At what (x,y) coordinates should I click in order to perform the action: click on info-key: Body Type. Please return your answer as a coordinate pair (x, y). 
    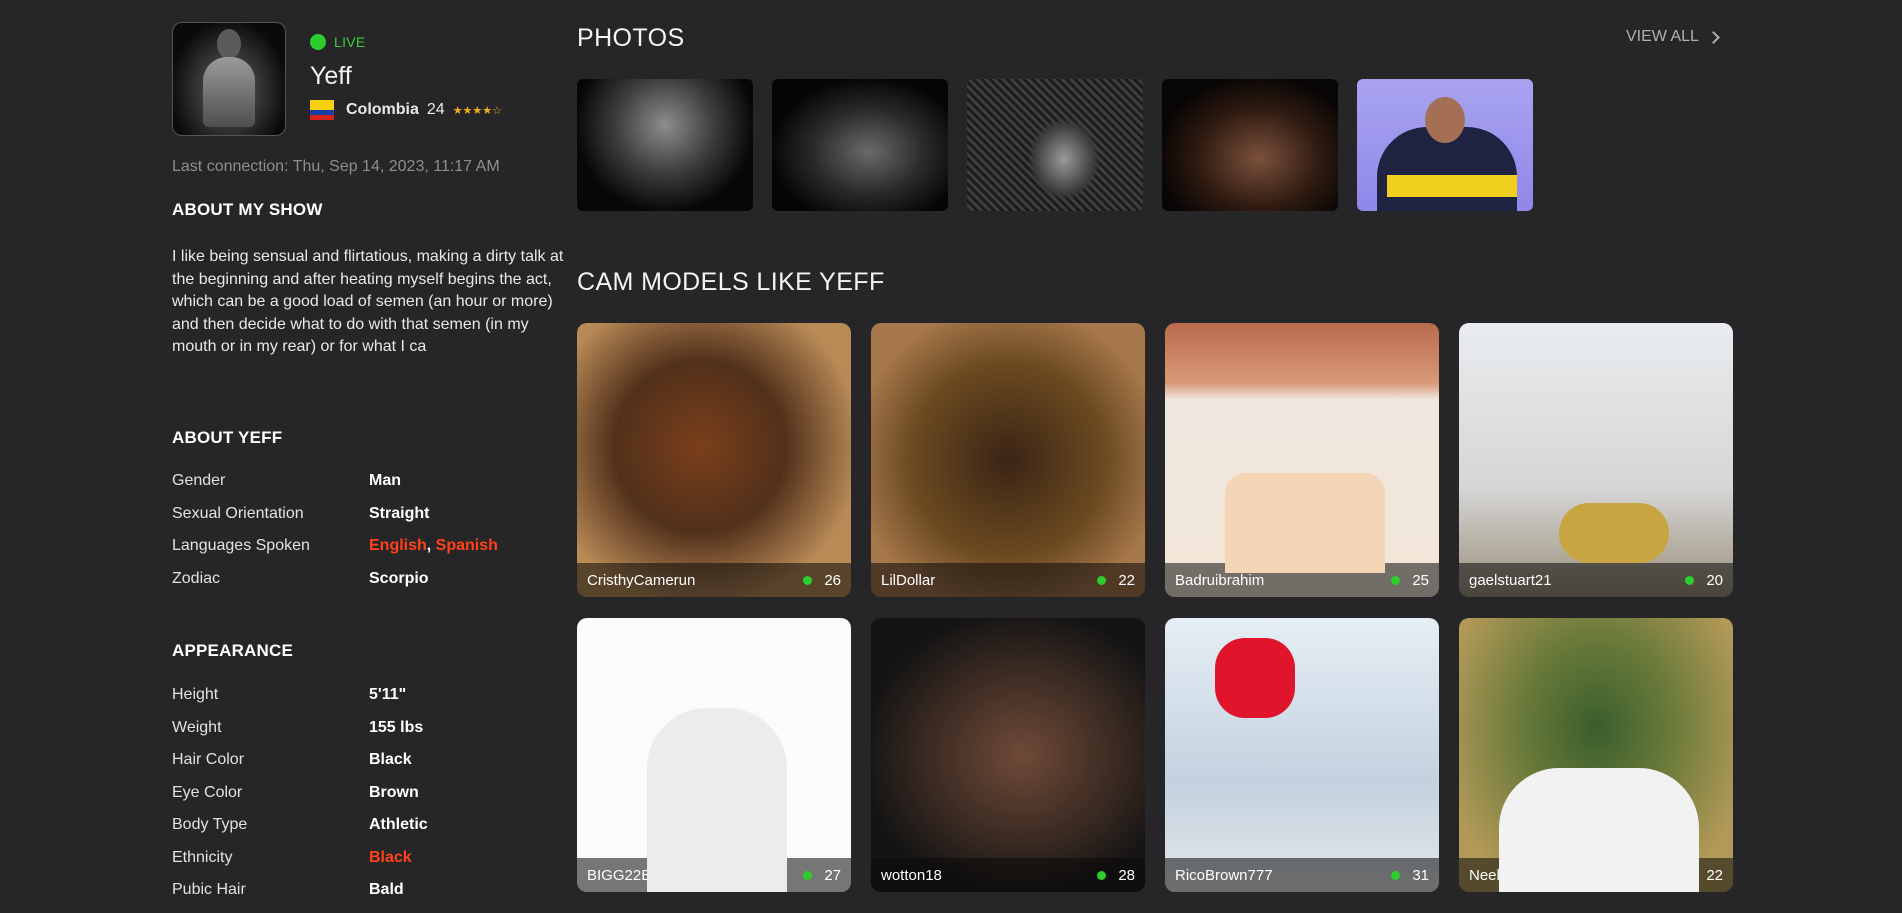
    Looking at the image, I should click on (210, 825).